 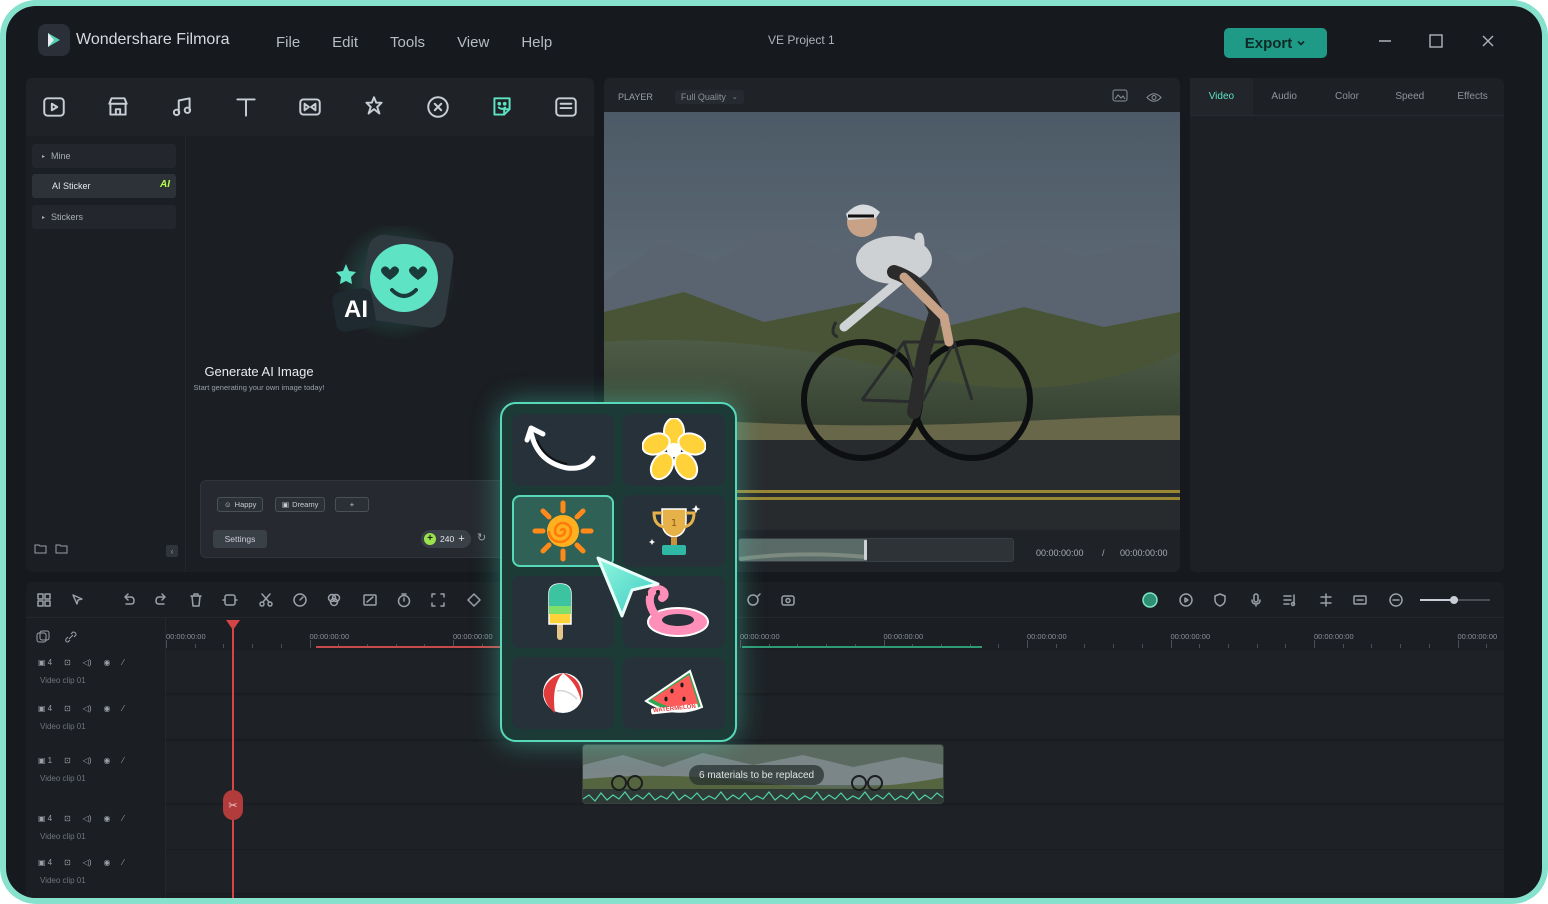 I want to click on tab-color: Color, so click(x=1347, y=96).